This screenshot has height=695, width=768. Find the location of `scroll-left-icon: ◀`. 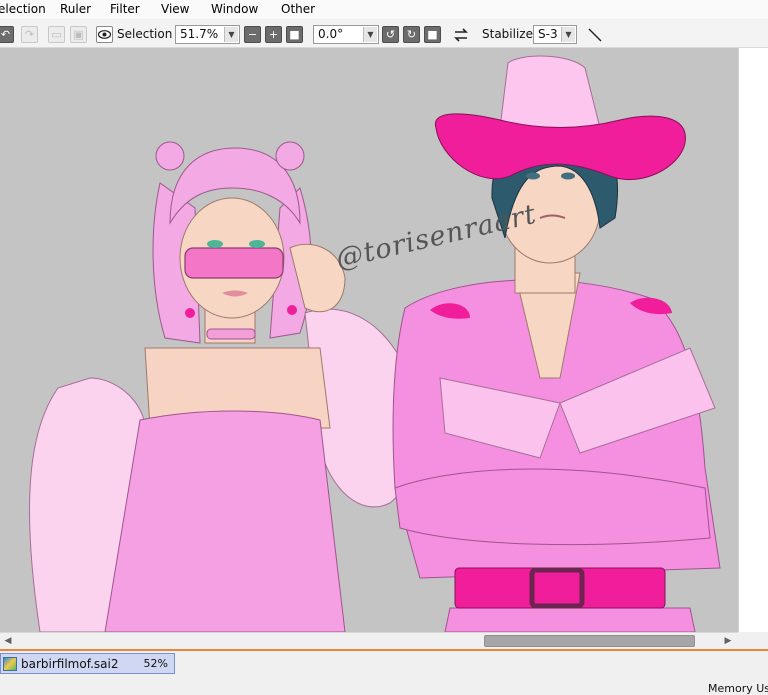

scroll-left-icon: ◀ is located at coordinates (8, 641).